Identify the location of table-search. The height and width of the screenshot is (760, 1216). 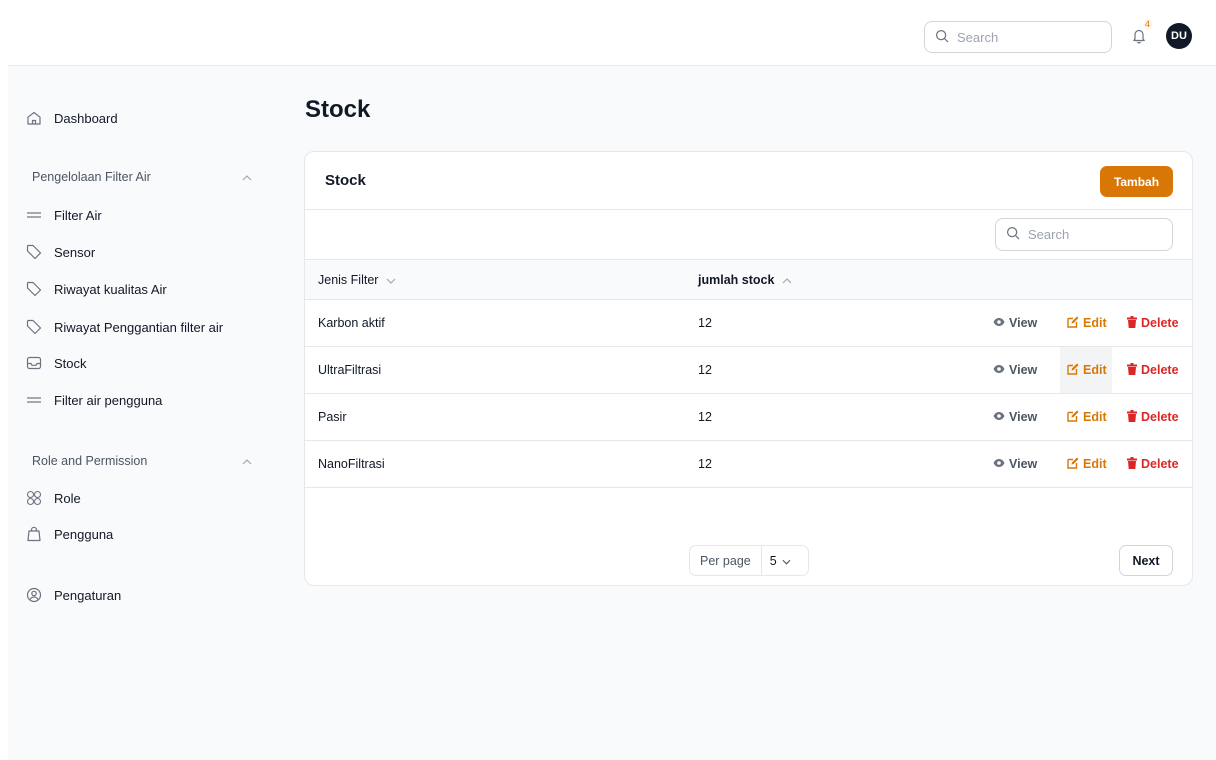
(1084, 234).